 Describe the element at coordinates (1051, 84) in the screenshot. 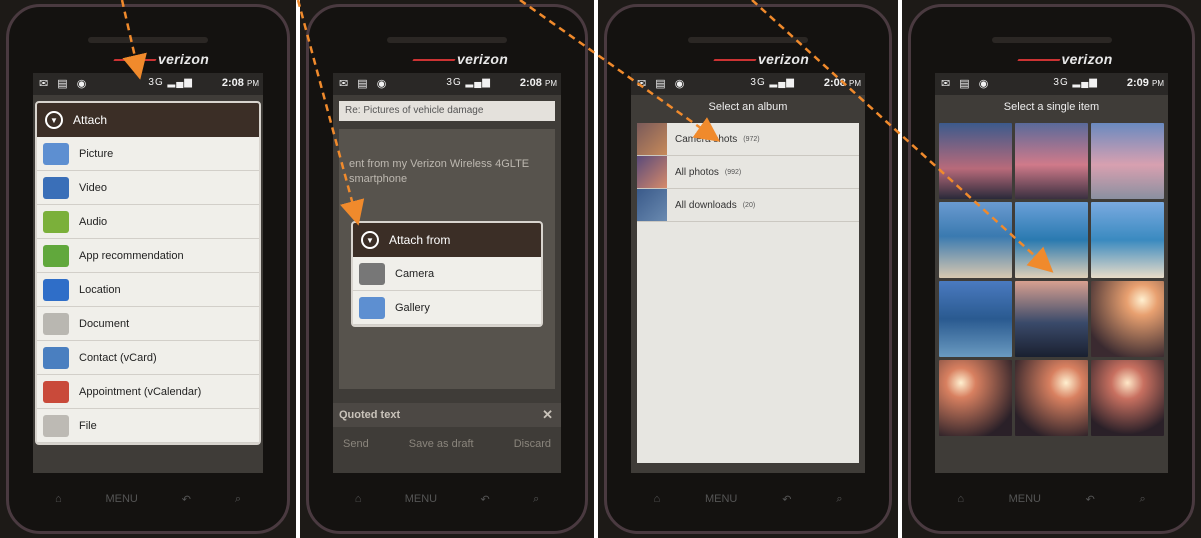

I see `status-bar: ✉ ▤ ◉ 3G ▂▄▆ 2:09 PM` at that location.